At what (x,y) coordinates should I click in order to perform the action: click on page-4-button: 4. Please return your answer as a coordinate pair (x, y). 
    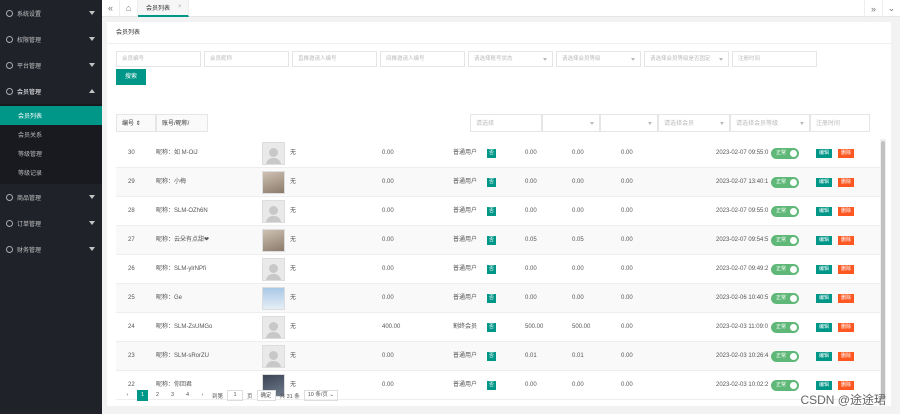
    Looking at the image, I should click on (187, 395).